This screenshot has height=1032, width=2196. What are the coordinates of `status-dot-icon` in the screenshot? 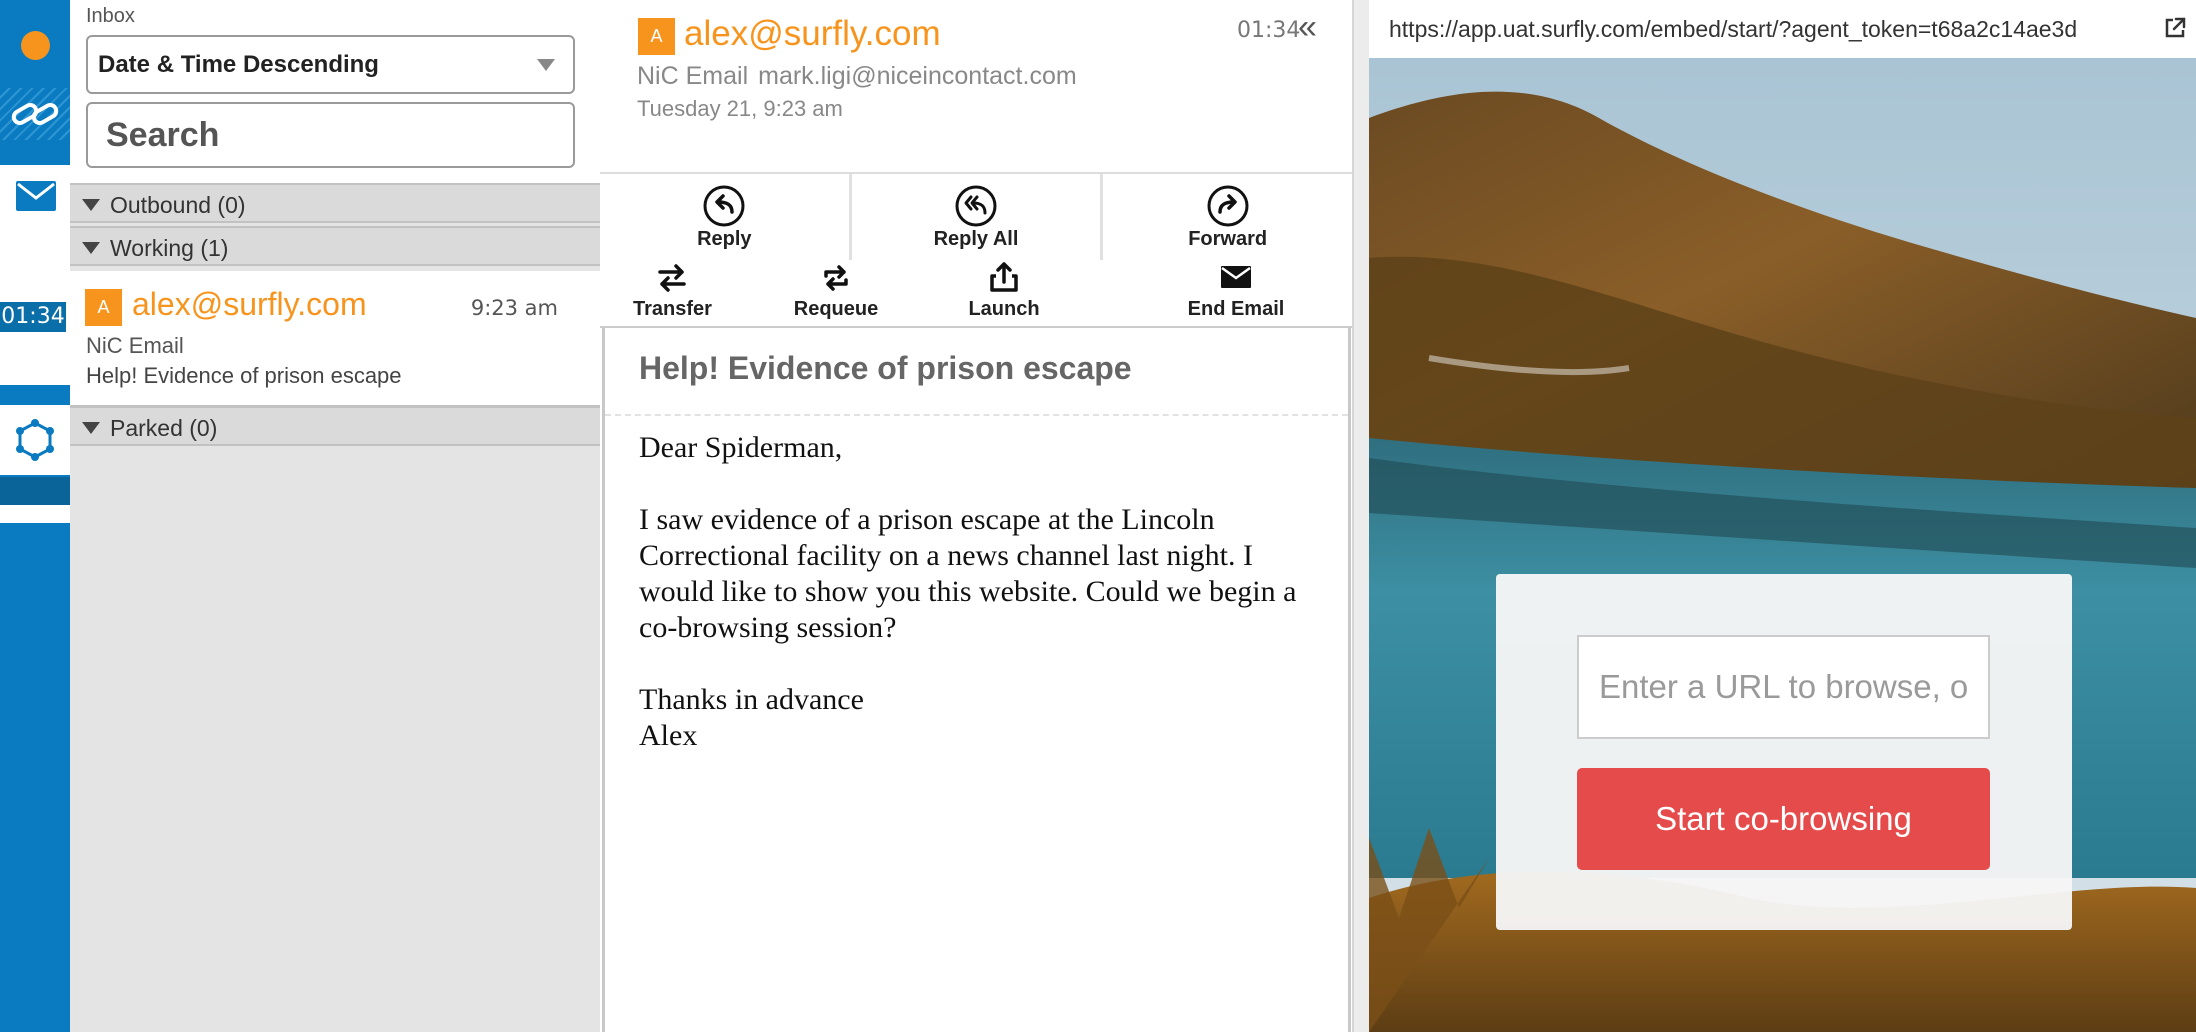 It's located at (35, 45).